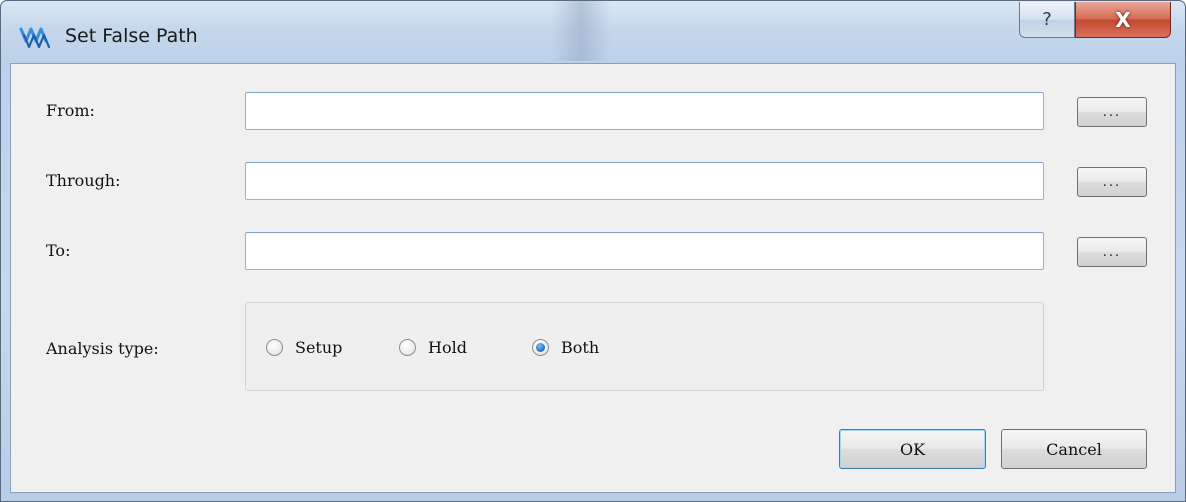 The image size is (1186, 502). I want to click on radio-setup: Setup, so click(304, 347).